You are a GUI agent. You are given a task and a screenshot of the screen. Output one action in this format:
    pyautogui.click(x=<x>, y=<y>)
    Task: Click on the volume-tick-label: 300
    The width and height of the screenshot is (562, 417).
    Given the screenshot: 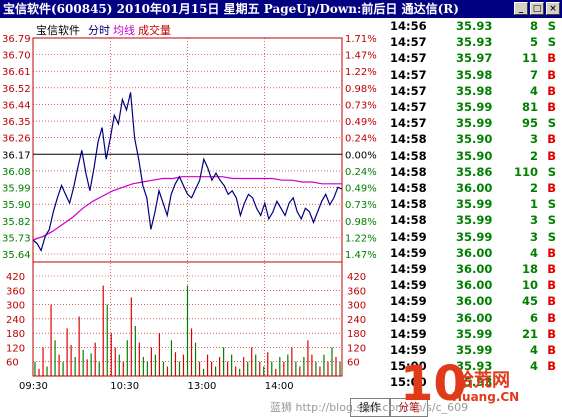 What is the action you would take?
    pyautogui.click(x=15, y=306)
    